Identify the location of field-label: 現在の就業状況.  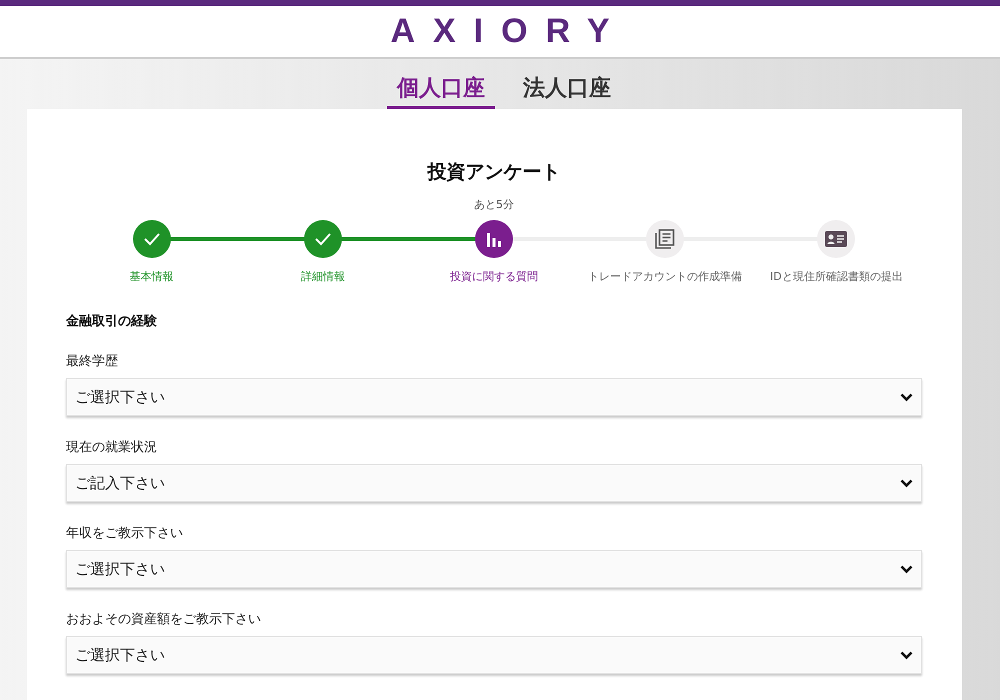
(112, 447).